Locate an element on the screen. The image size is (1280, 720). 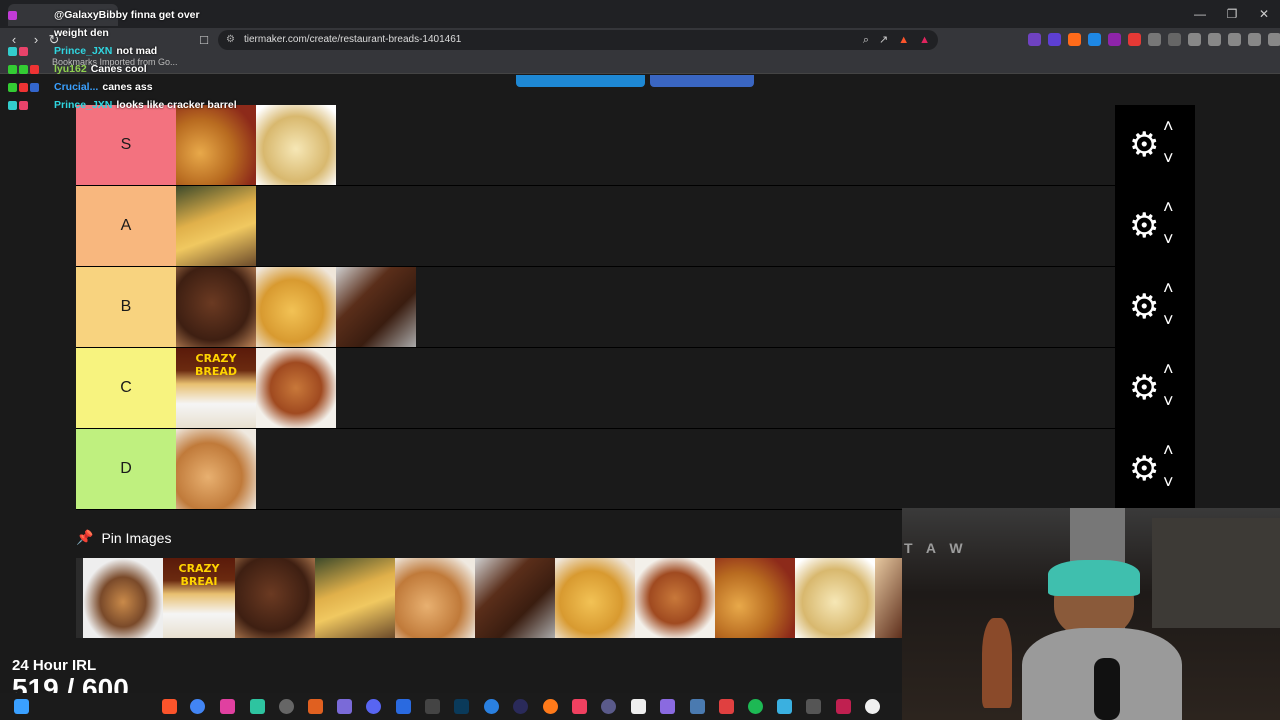
zoom-icon: ⌕ is located at coordinates (866, 40).